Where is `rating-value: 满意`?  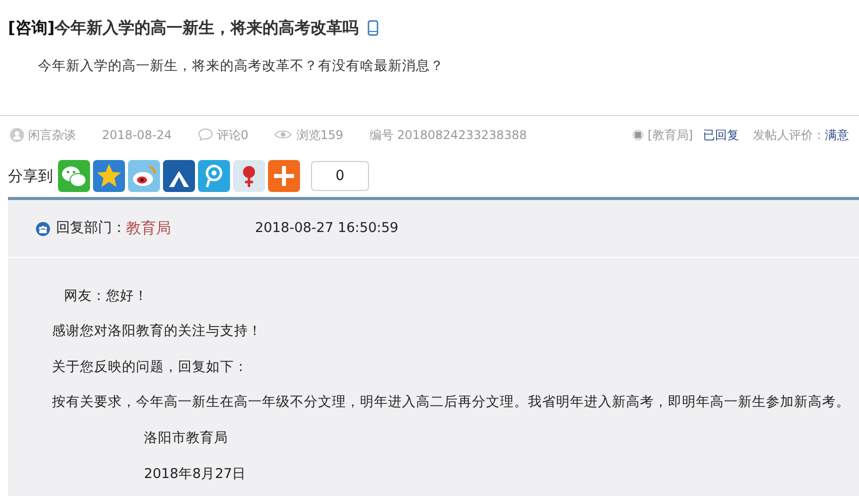
rating-value: 满意 is located at coordinates (837, 135).